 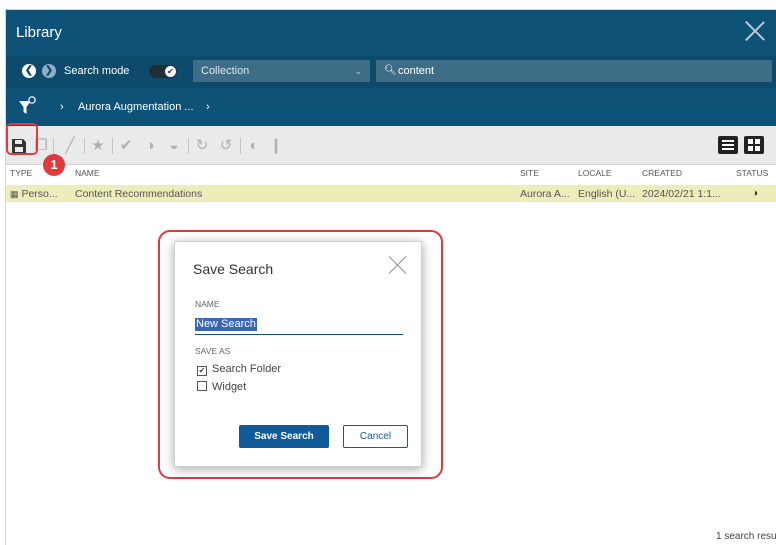 I want to click on save-as-option-widget: Widget, so click(x=221, y=386).